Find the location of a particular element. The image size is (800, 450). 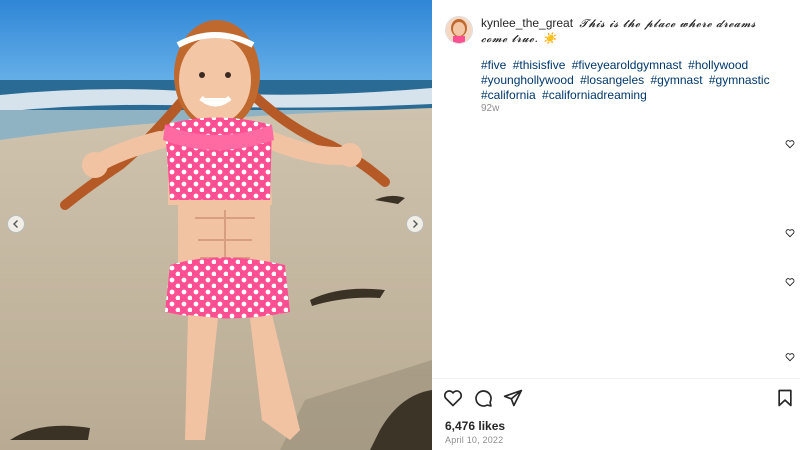

hashtag-link: #fiveyearoldgymnast is located at coordinates (627, 65).